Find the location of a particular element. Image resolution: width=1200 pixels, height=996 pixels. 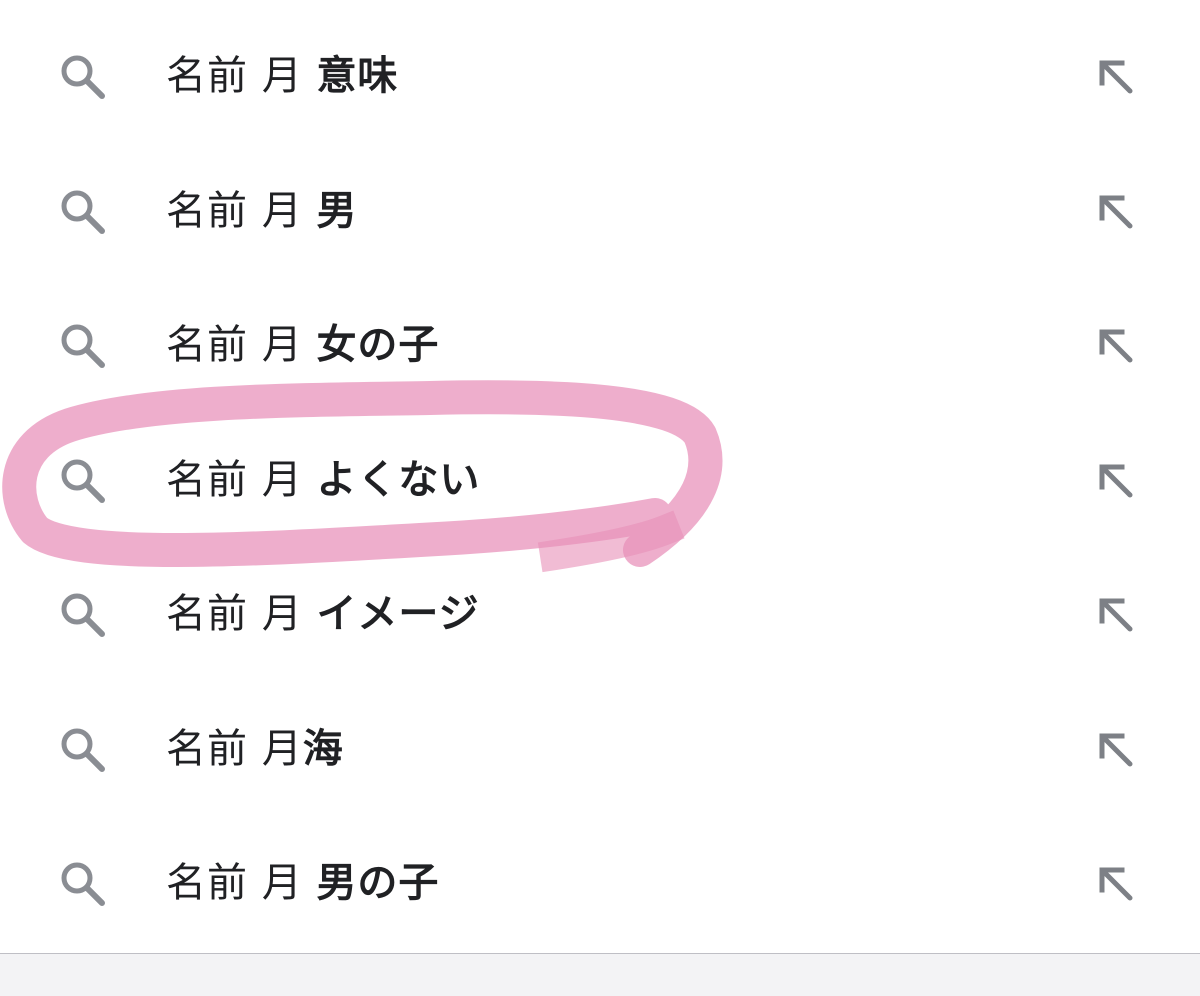

query-suffix: イメージ is located at coordinates (398, 614).